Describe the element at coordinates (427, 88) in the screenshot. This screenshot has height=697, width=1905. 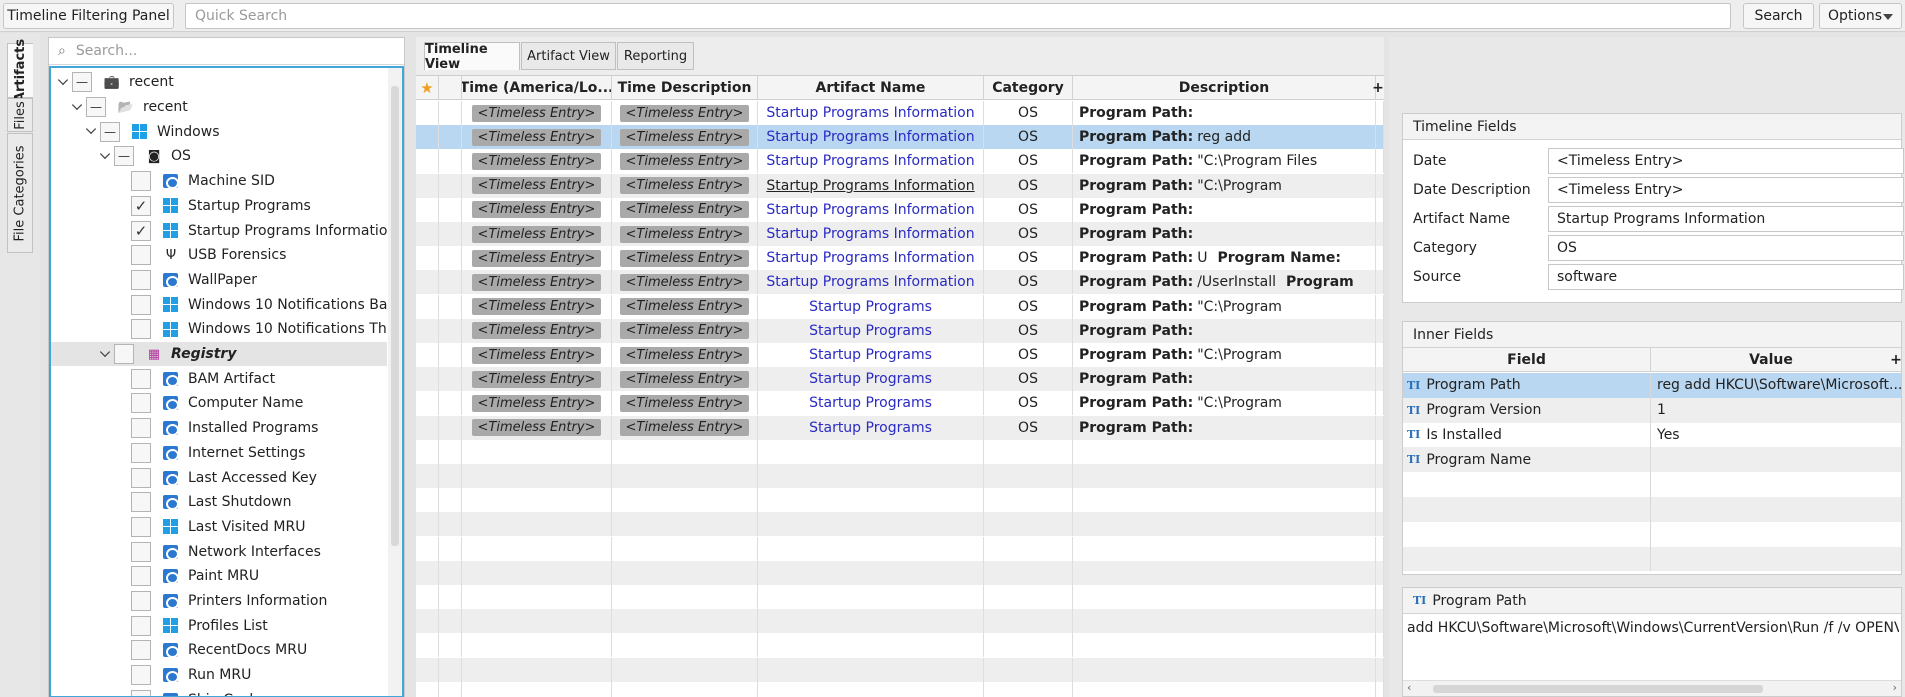
I see `star-column-header: ★` at that location.